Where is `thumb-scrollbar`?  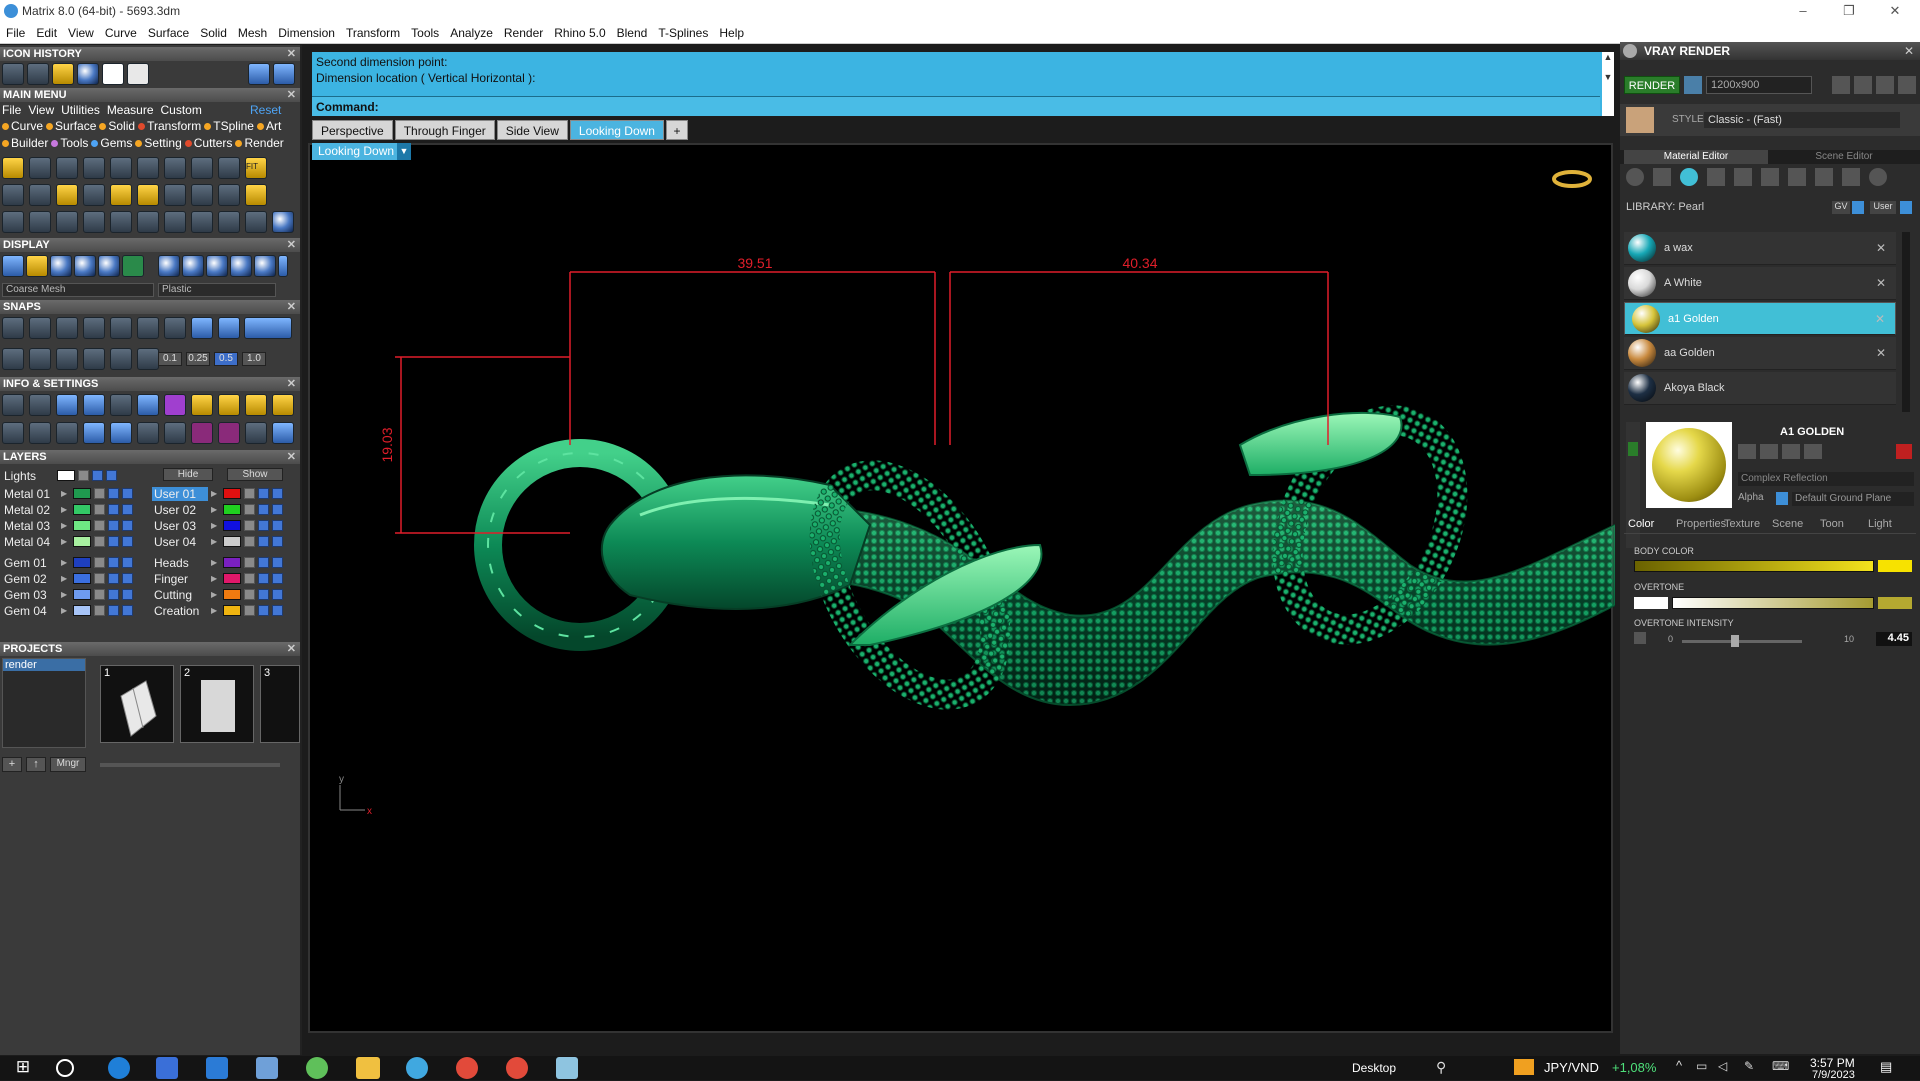
thumb-scrollbar is located at coordinates (190, 765).